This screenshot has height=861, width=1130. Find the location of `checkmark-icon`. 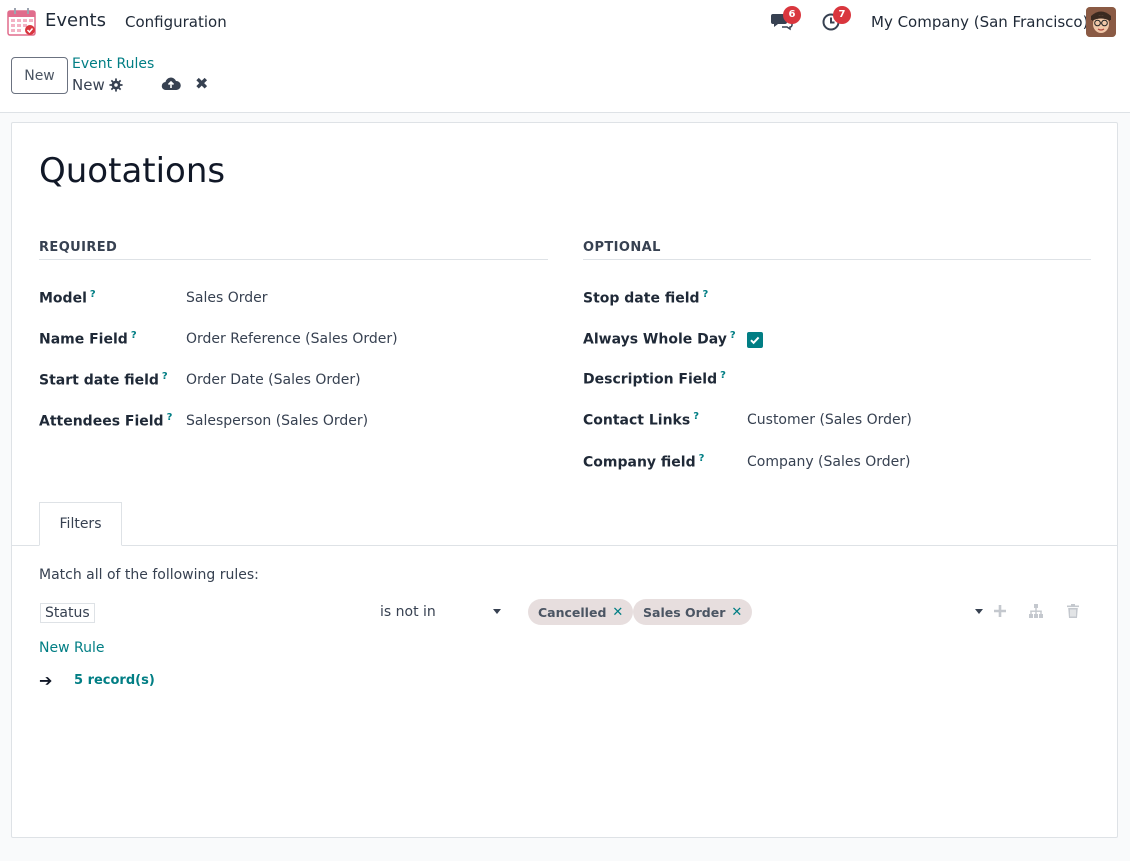

checkmark-icon is located at coordinates (755, 340).